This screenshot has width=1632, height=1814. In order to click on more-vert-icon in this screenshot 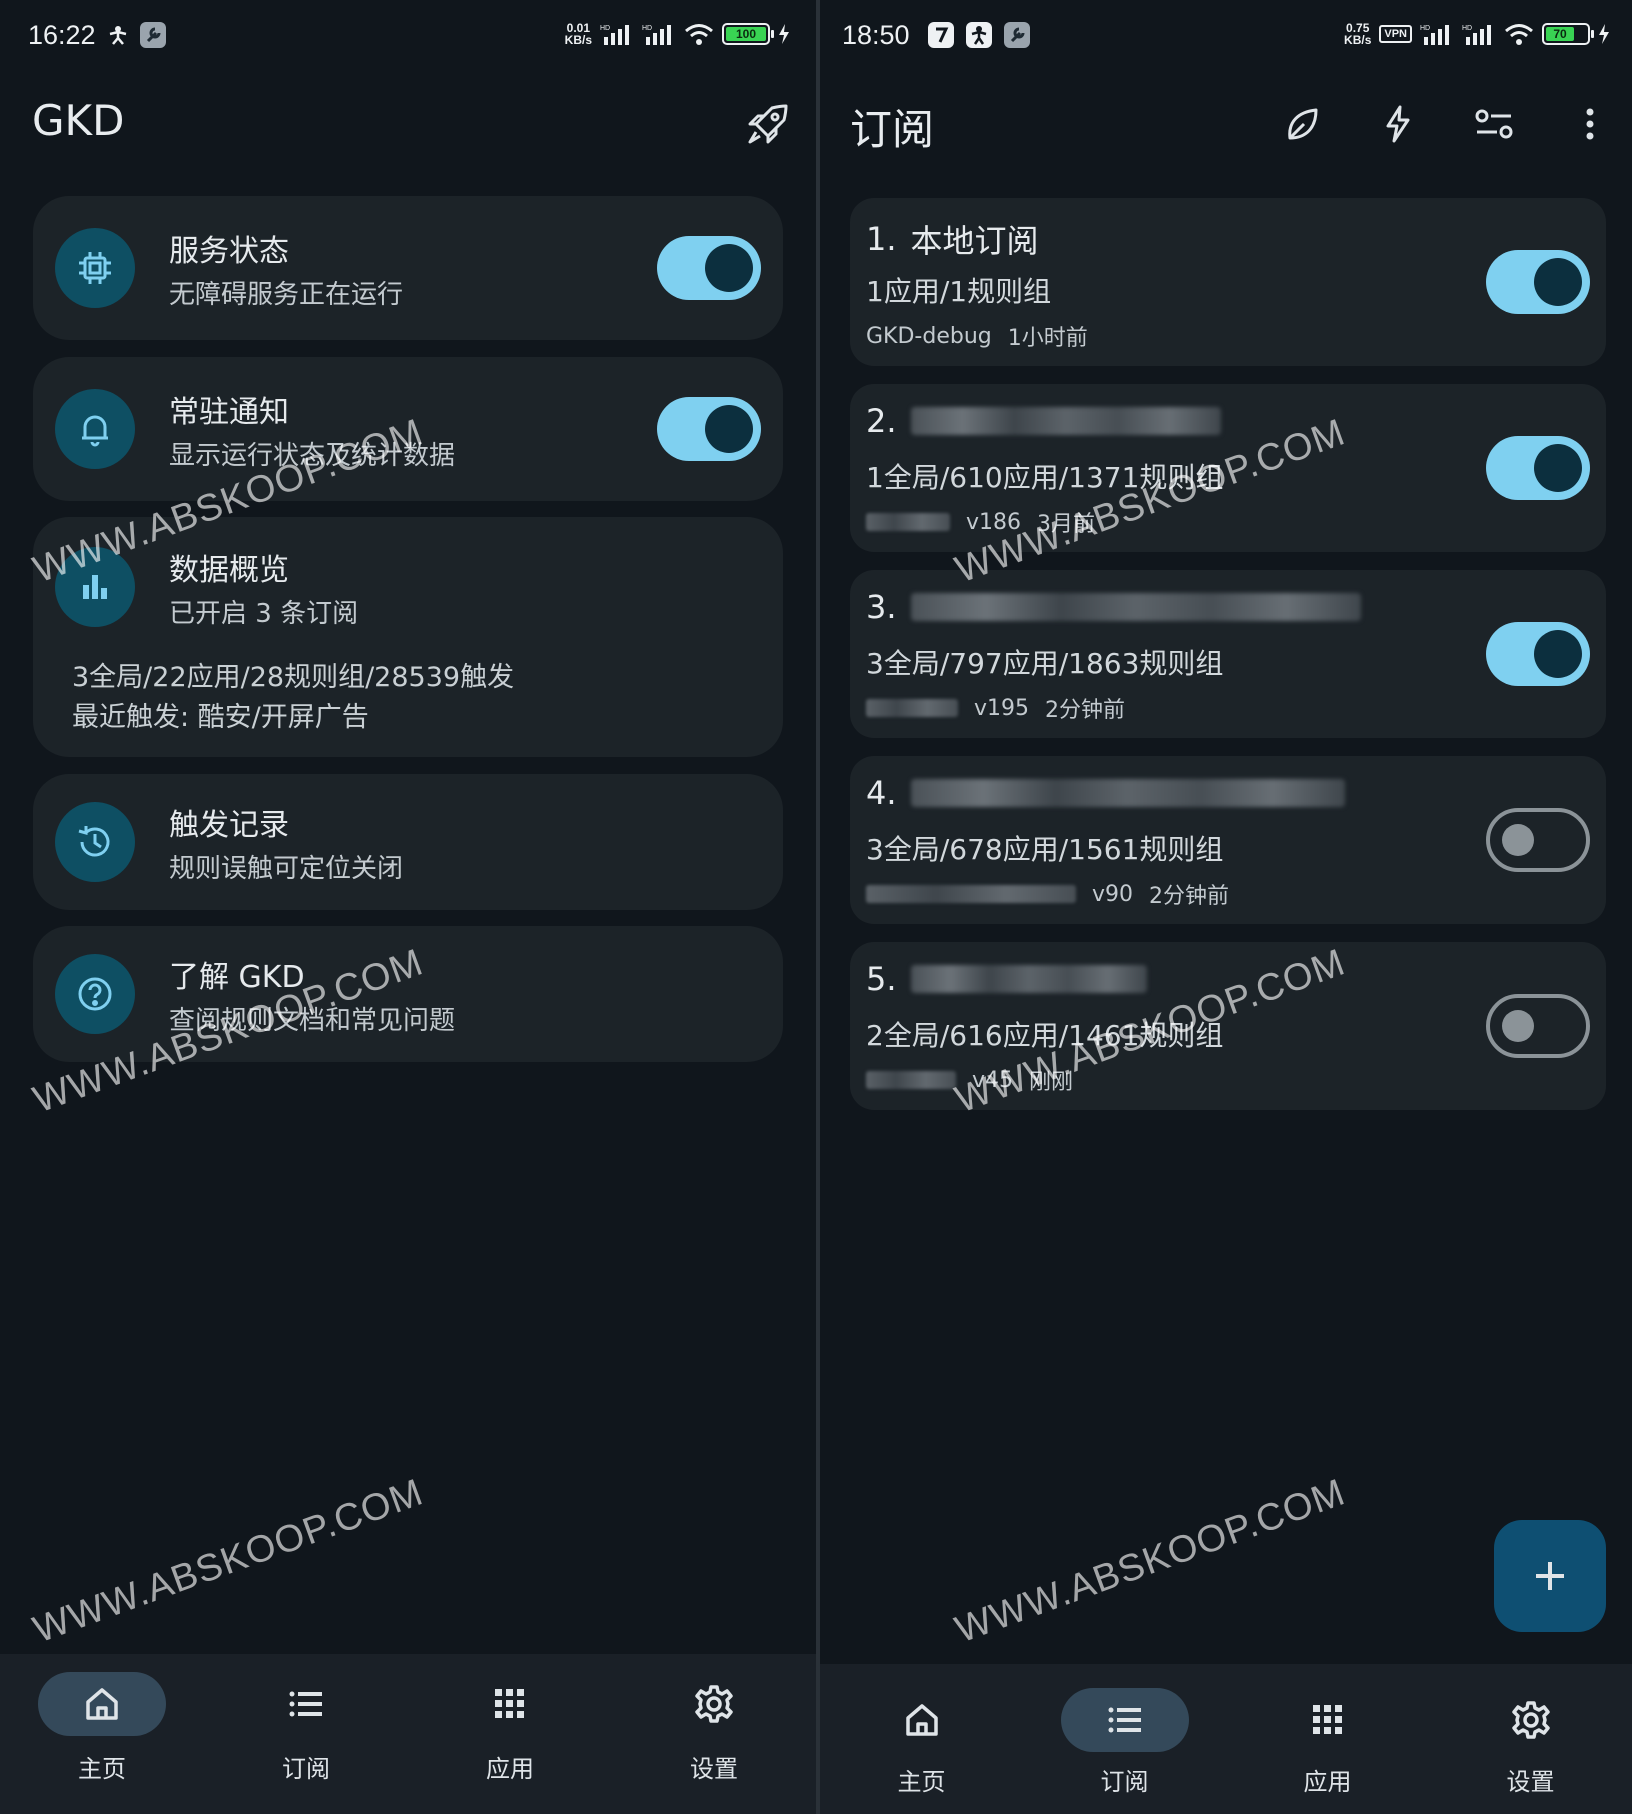, I will do `click(1590, 124)`.